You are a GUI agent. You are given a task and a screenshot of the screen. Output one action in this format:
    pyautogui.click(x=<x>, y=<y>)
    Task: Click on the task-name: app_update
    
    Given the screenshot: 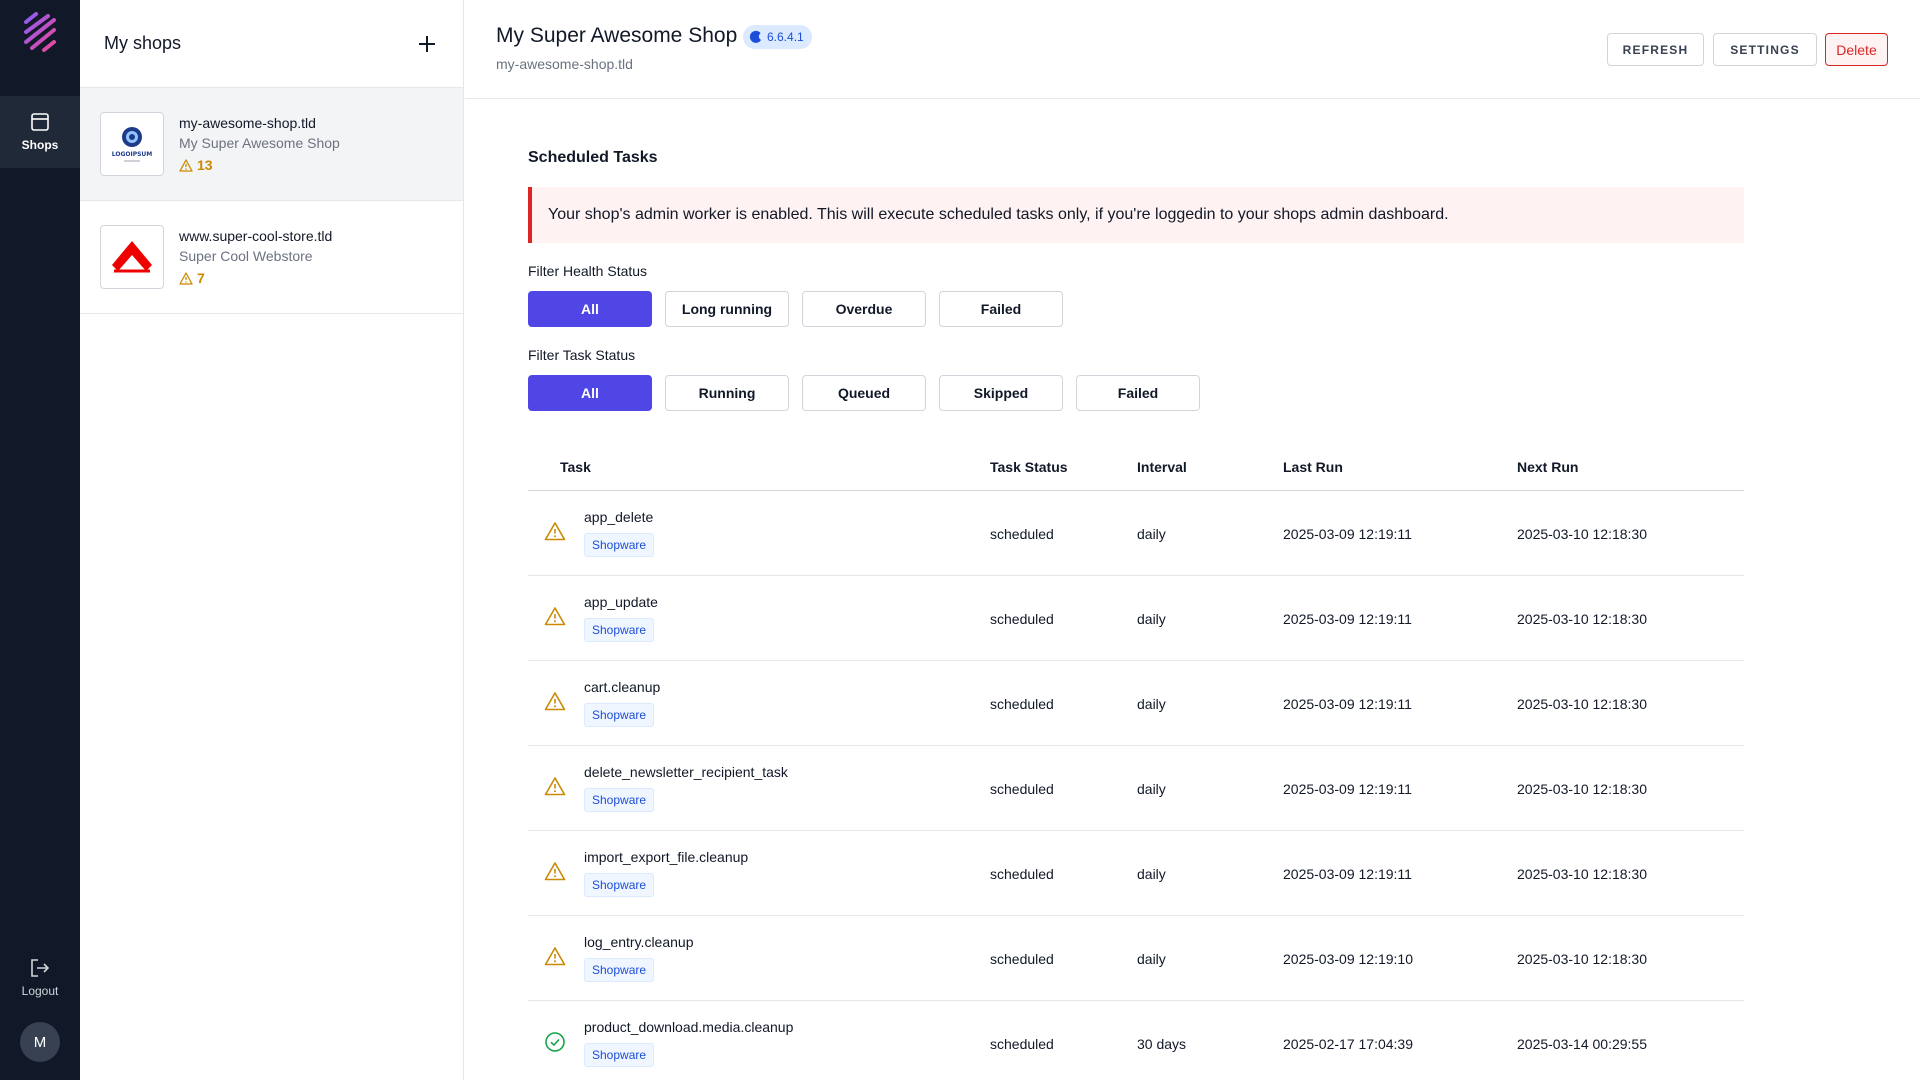 What is the action you would take?
    pyautogui.click(x=621, y=602)
    